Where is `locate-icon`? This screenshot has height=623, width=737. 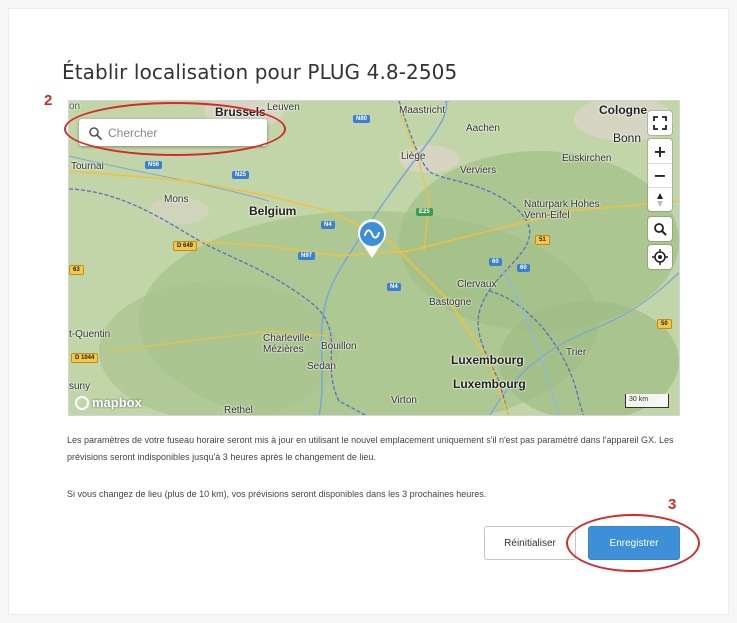 locate-icon is located at coordinates (660, 257).